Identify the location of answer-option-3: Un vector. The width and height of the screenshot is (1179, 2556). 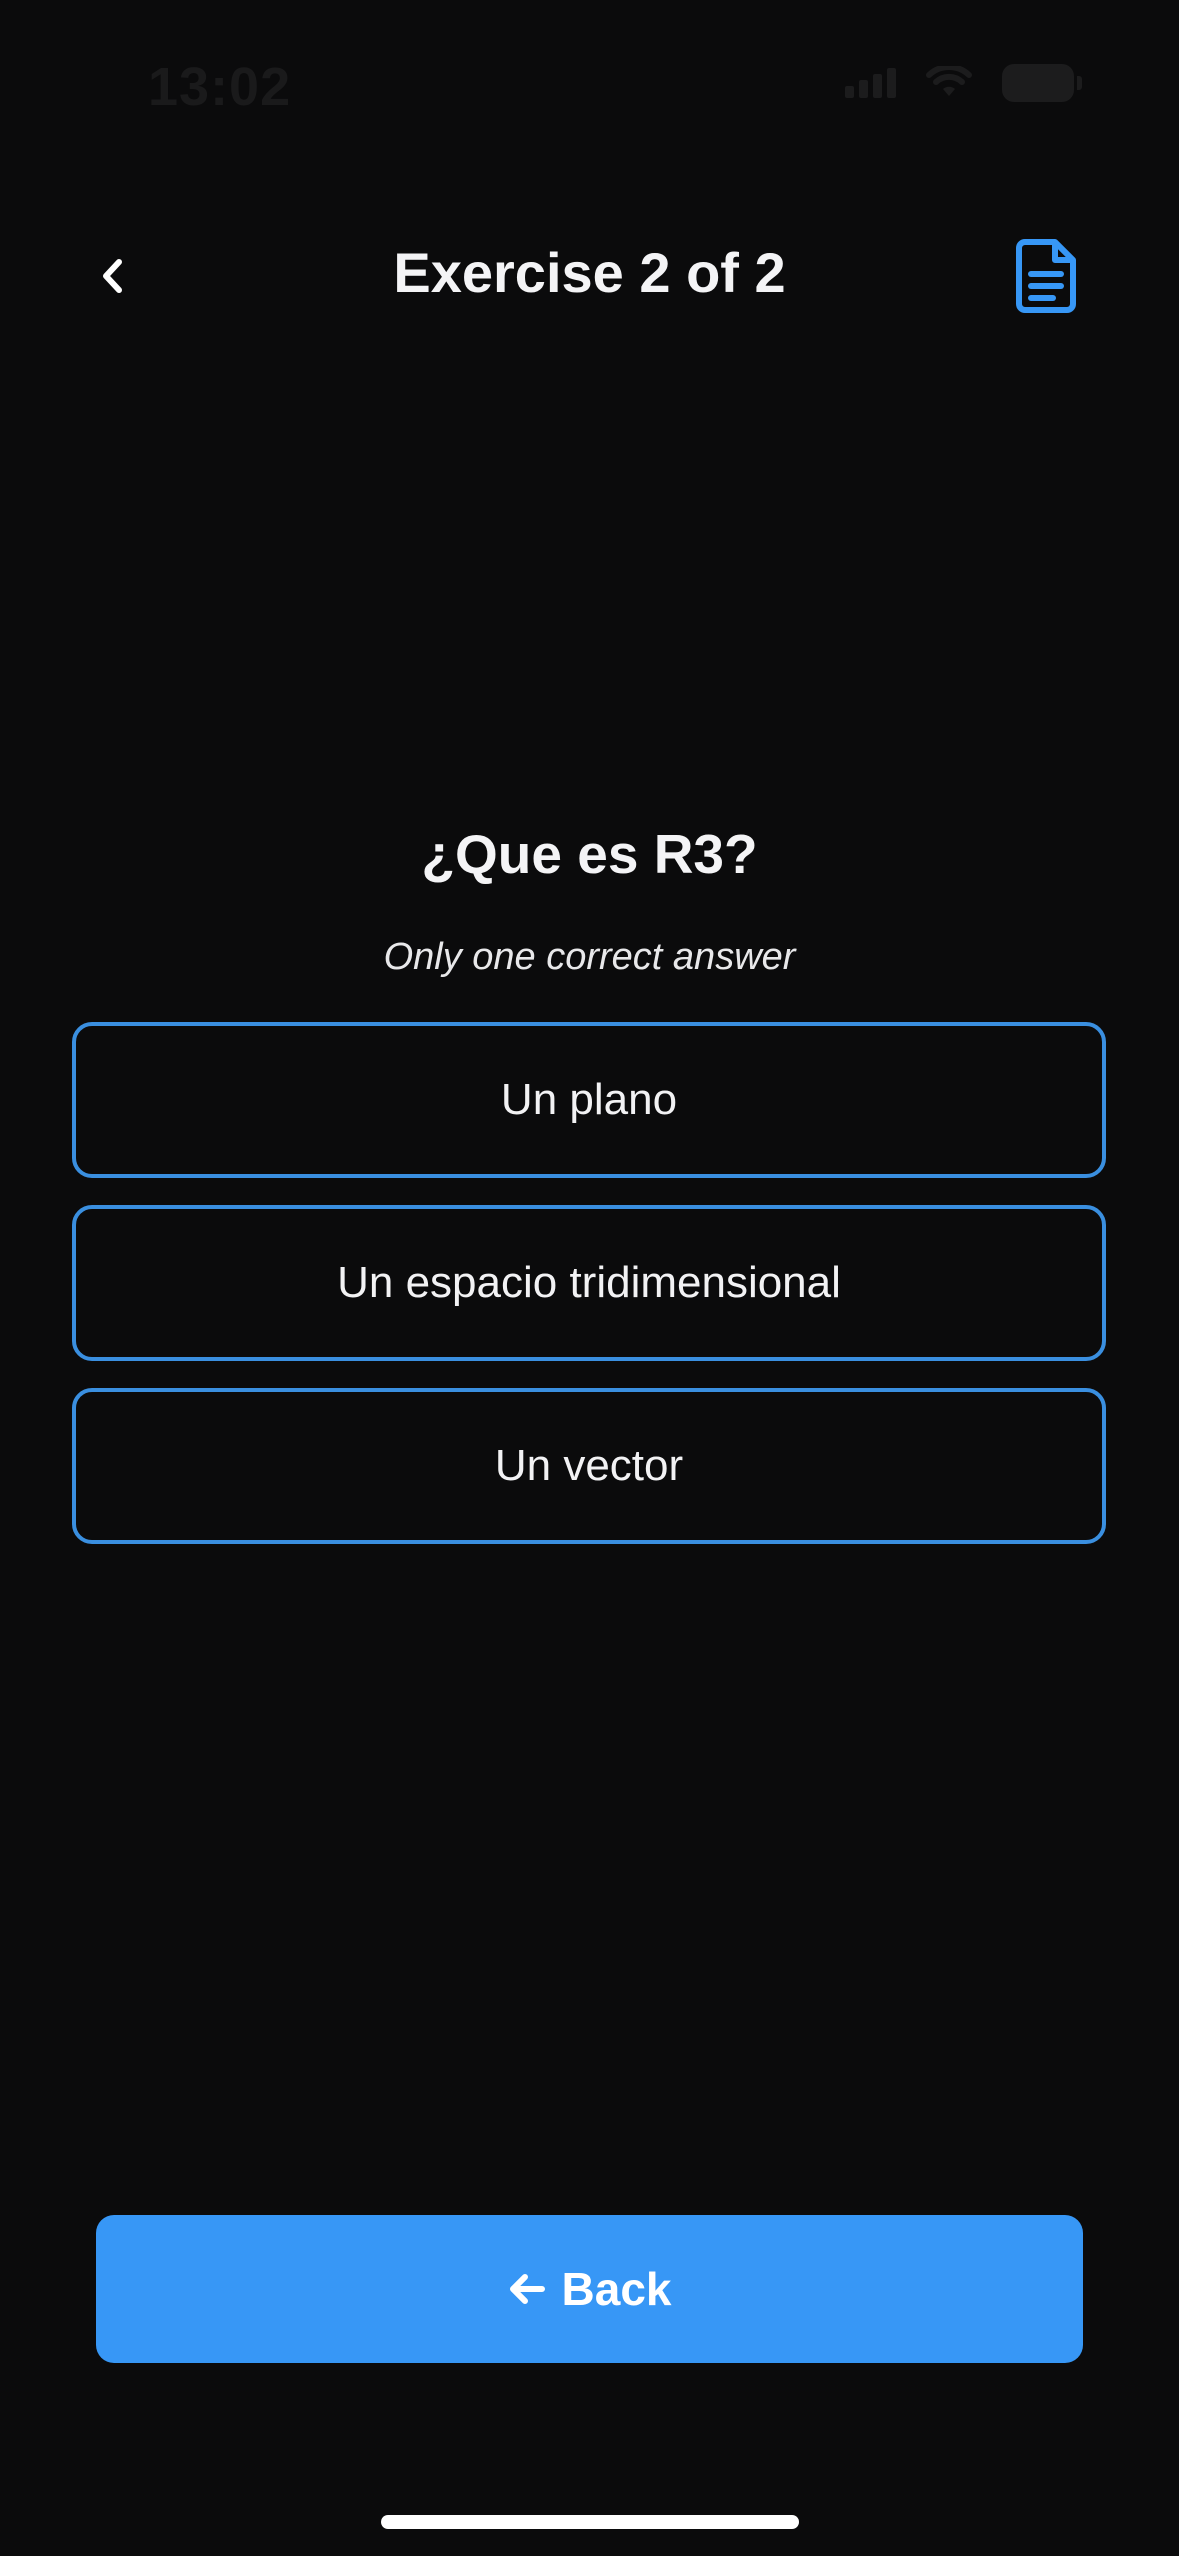
(589, 1466).